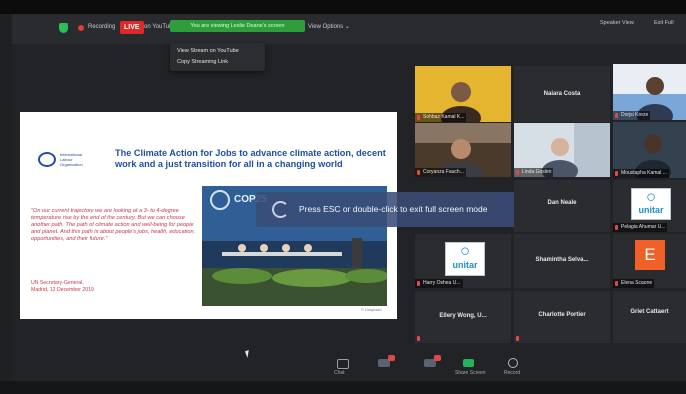 The image size is (686, 394). Describe the element at coordinates (280, 209) in the screenshot. I see `loading-spinner-icon` at that location.